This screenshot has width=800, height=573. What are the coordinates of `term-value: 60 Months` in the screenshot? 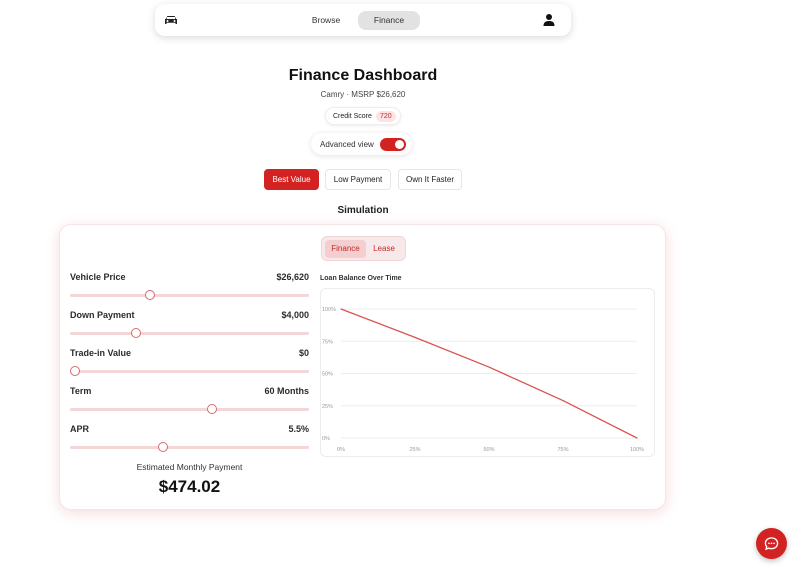 It's located at (286, 391).